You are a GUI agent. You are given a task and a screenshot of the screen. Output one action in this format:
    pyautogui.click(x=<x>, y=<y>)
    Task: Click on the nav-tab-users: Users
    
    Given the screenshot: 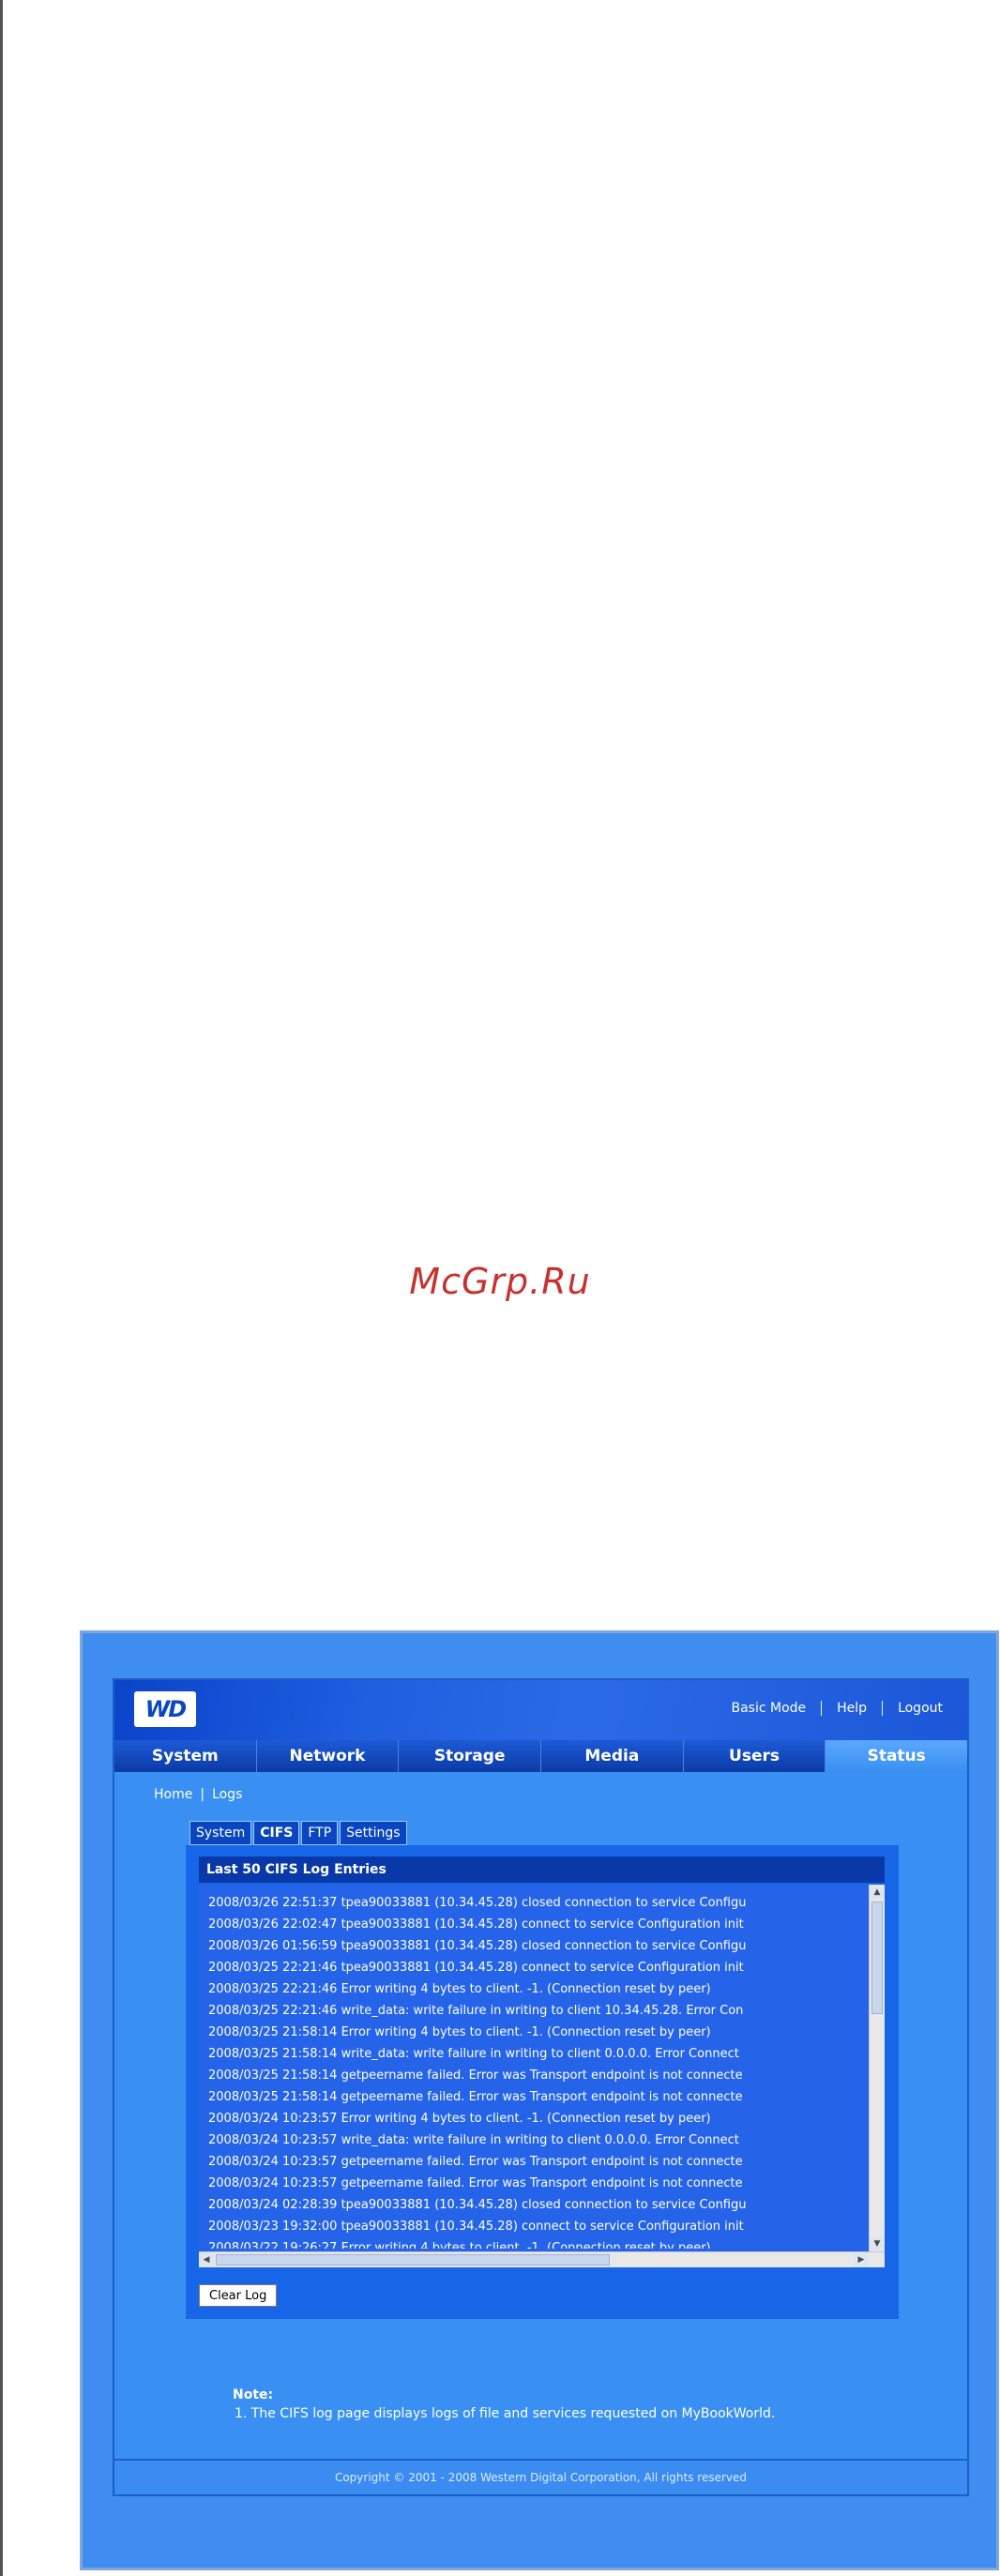 What is the action you would take?
    pyautogui.click(x=754, y=1756)
    